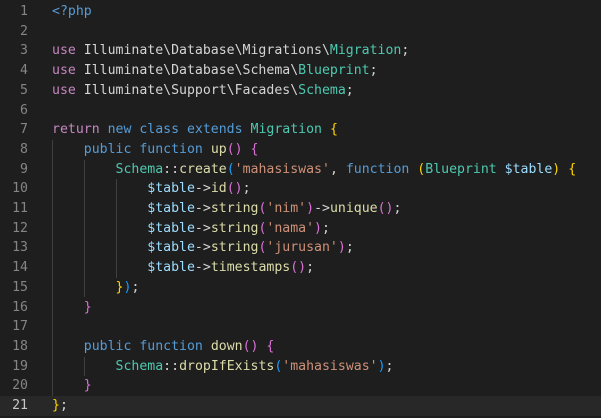 This screenshot has height=418, width=601. I want to click on code-text: $table->string('nim')->unique();, so click(226, 209).